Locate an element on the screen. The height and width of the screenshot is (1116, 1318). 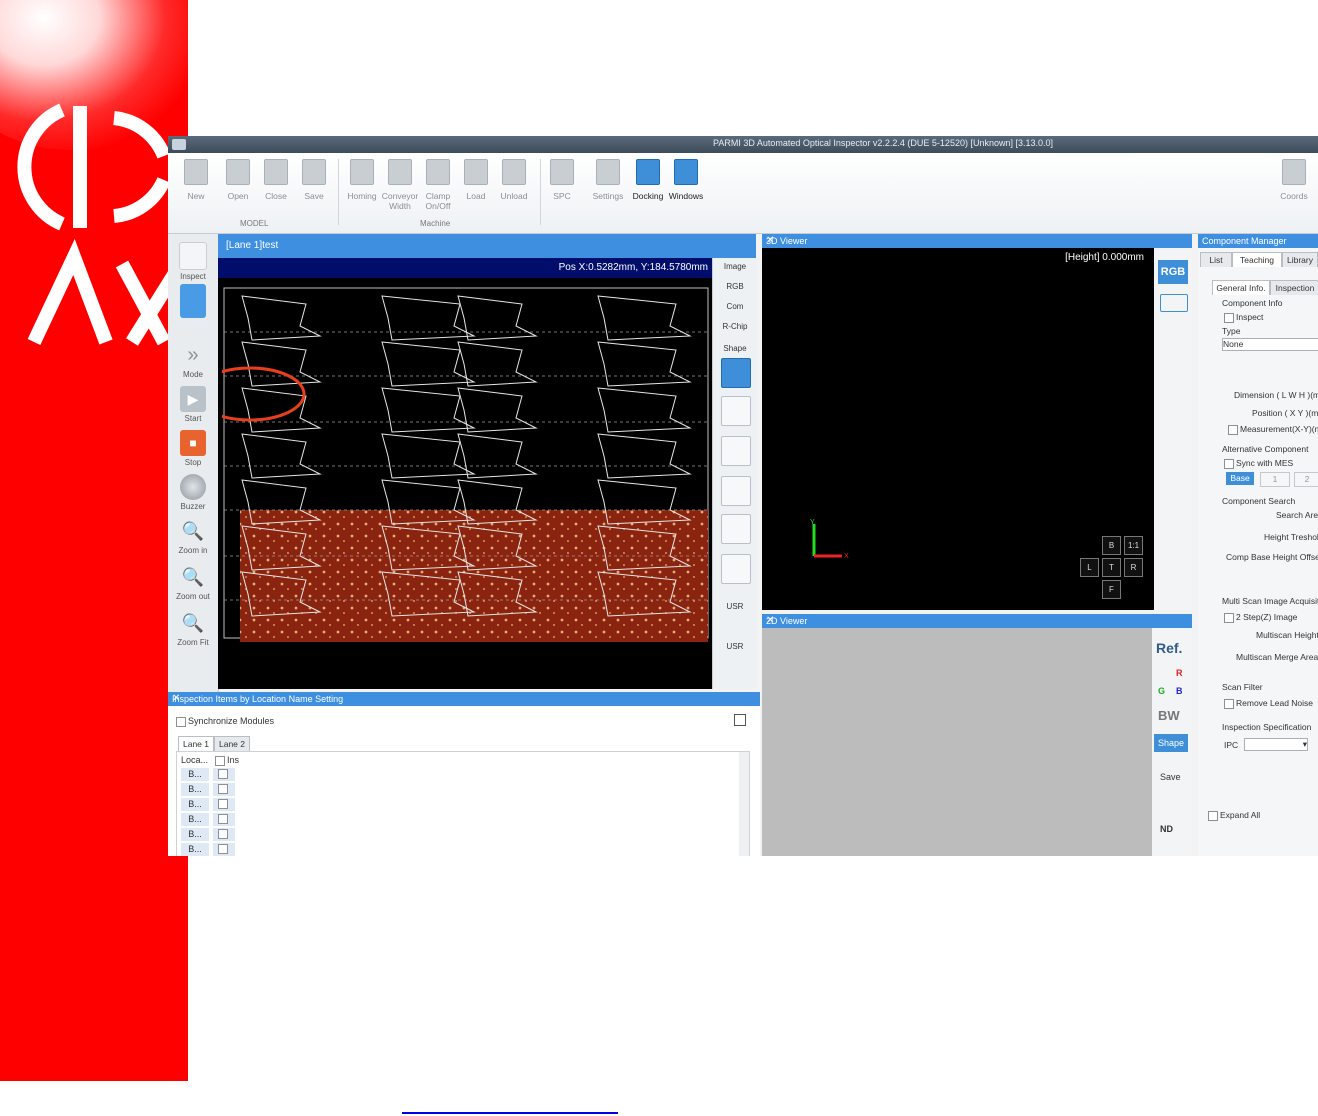
lead-tool-icon is located at coordinates (736, 529).